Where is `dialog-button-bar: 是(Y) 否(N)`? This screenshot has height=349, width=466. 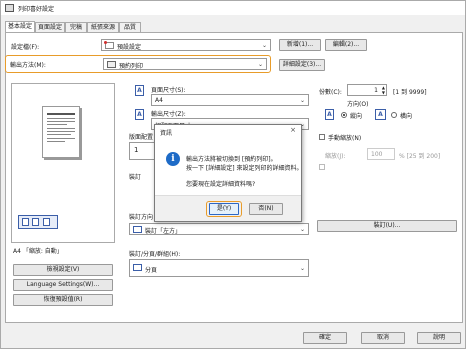 dialog-button-bar: 是(Y) 否(N) is located at coordinates (228, 208).